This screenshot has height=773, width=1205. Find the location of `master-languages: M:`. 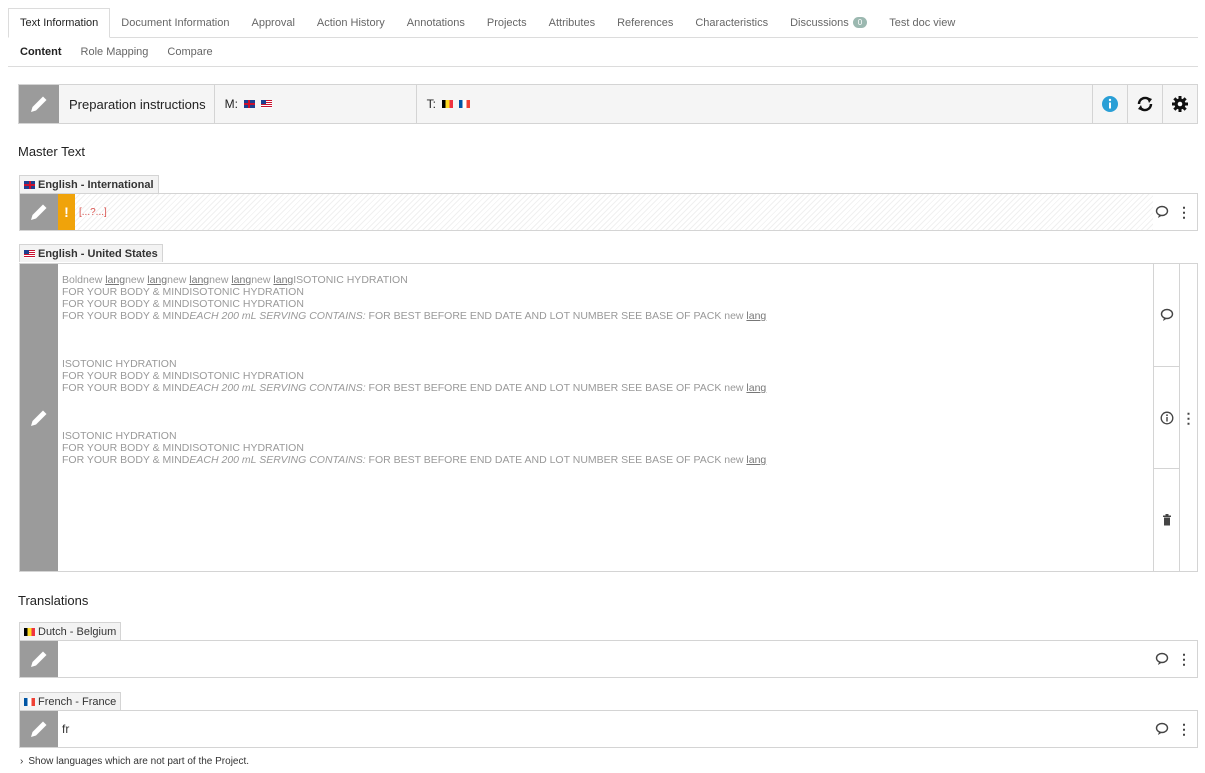

master-languages: M: is located at coordinates (316, 104).